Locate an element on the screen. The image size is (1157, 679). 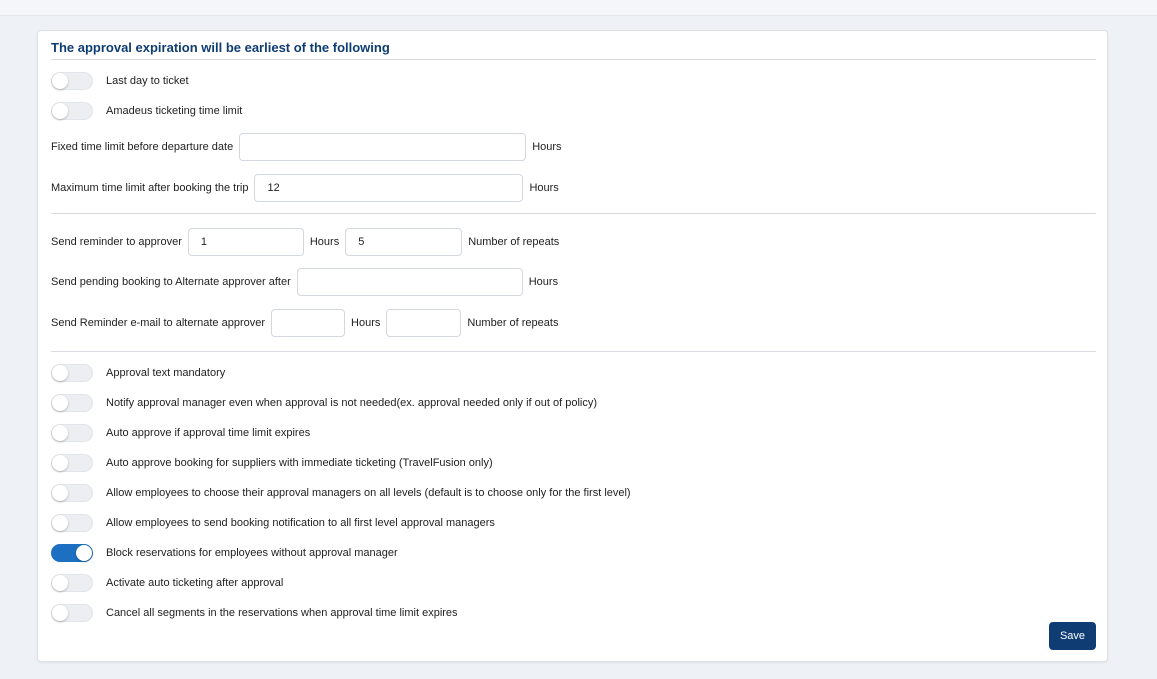
auto-approve-time-limit-toggle is located at coordinates (72, 433).